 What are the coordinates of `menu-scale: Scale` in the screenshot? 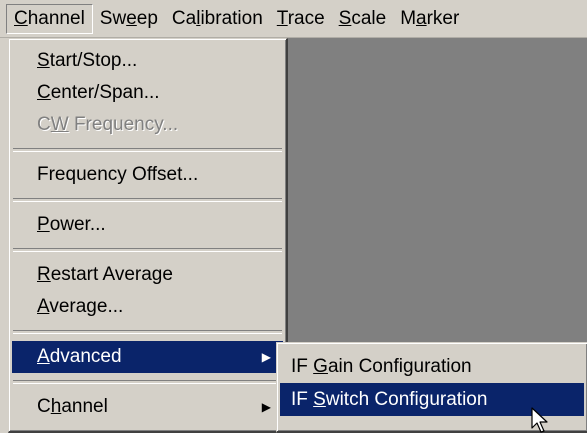 It's located at (363, 19).